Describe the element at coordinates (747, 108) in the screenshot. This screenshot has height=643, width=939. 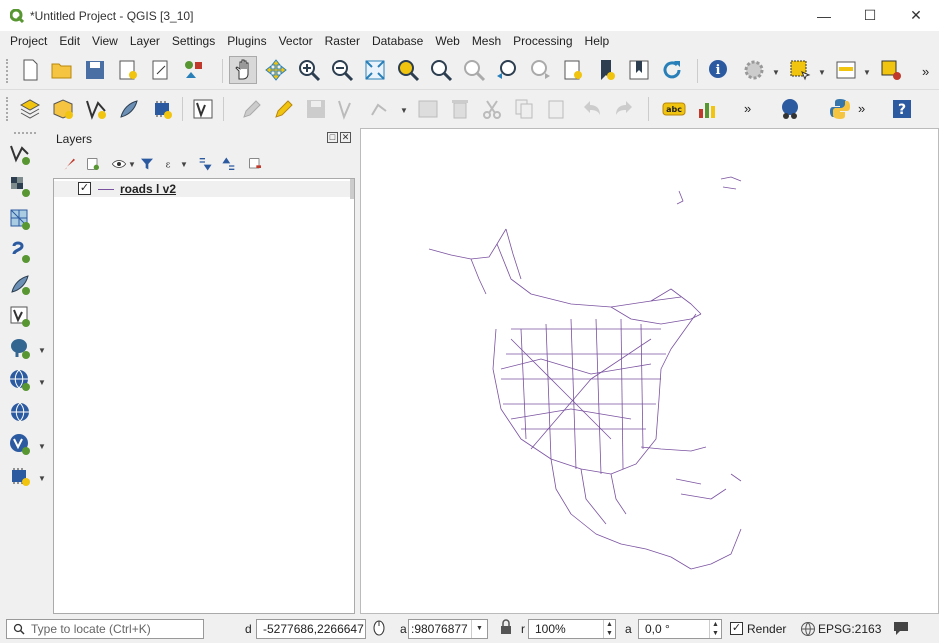
I see `toolbar-overflow-button-2: »` at that location.